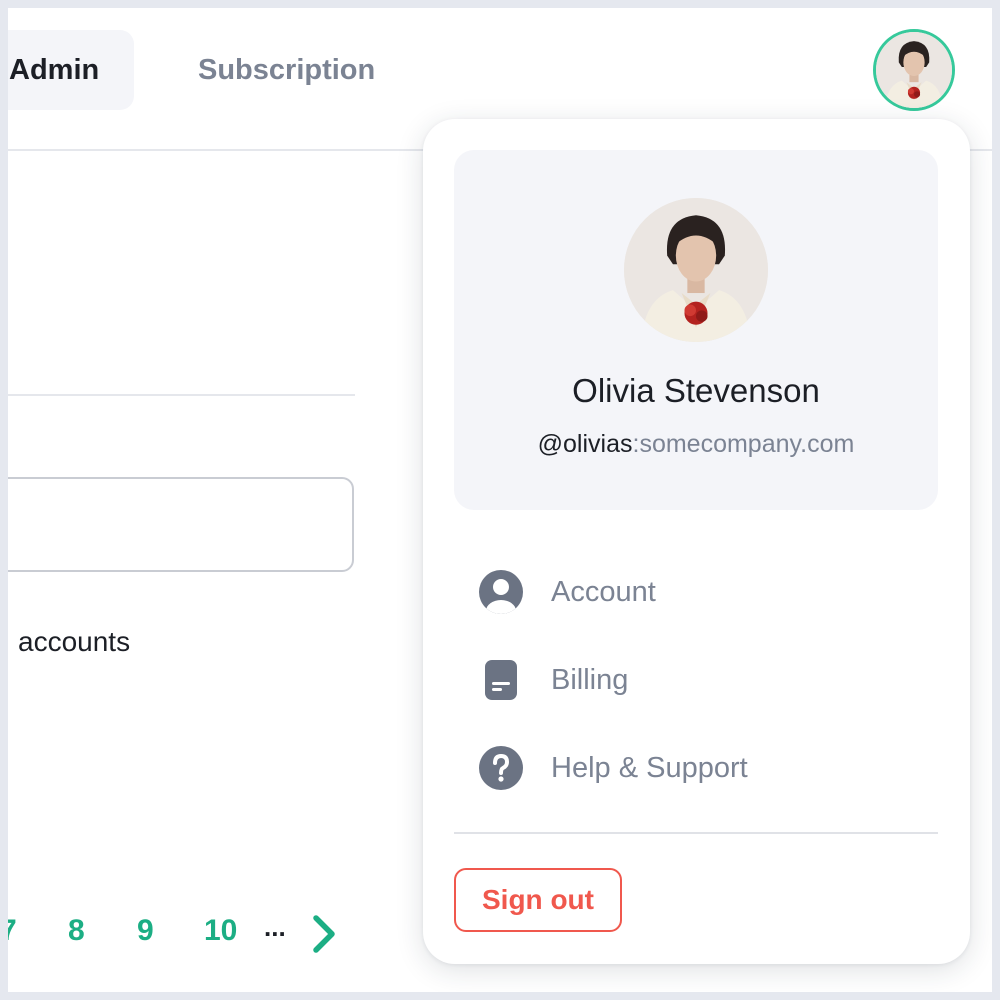  Describe the element at coordinates (698, 680) in the screenshot. I see `menu-item-billing: Billing` at that location.